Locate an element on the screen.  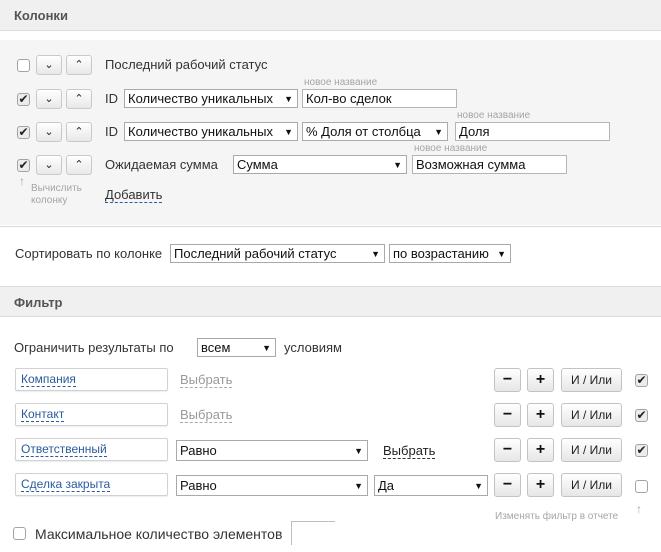
add-column-link: Добавить is located at coordinates (134, 195).